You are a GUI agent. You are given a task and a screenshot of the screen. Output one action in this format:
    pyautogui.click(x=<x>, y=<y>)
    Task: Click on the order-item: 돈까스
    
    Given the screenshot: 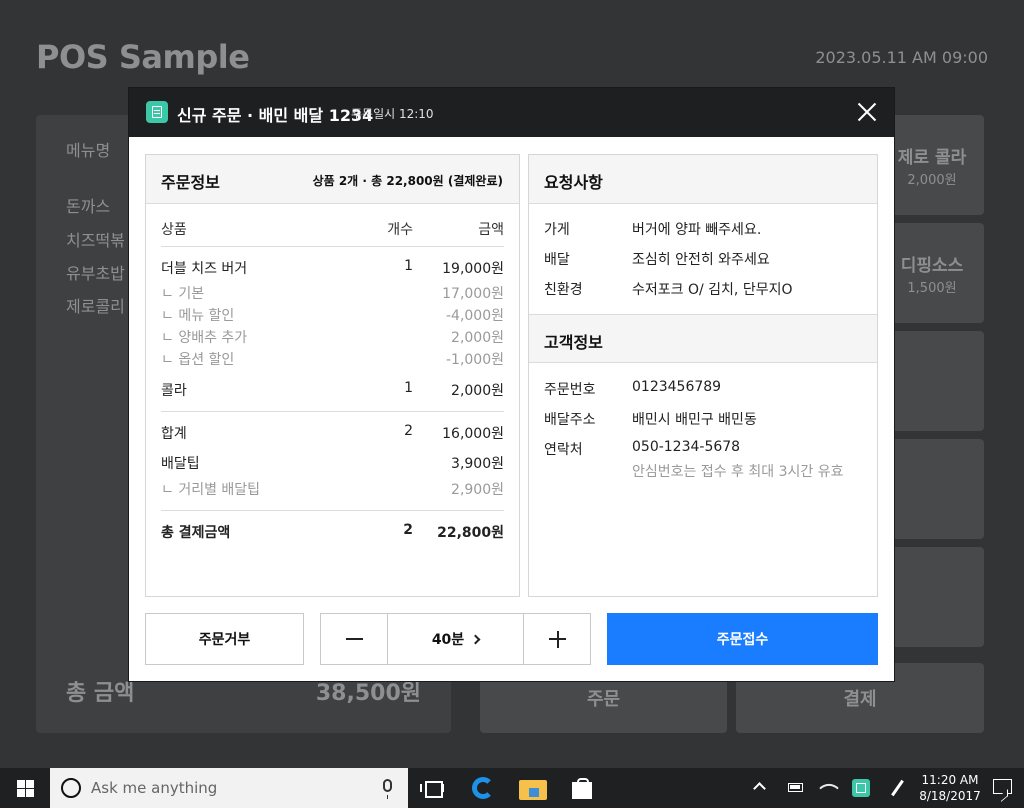 What is the action you would take?
    pyautogui.click(x=88, y=205)
    